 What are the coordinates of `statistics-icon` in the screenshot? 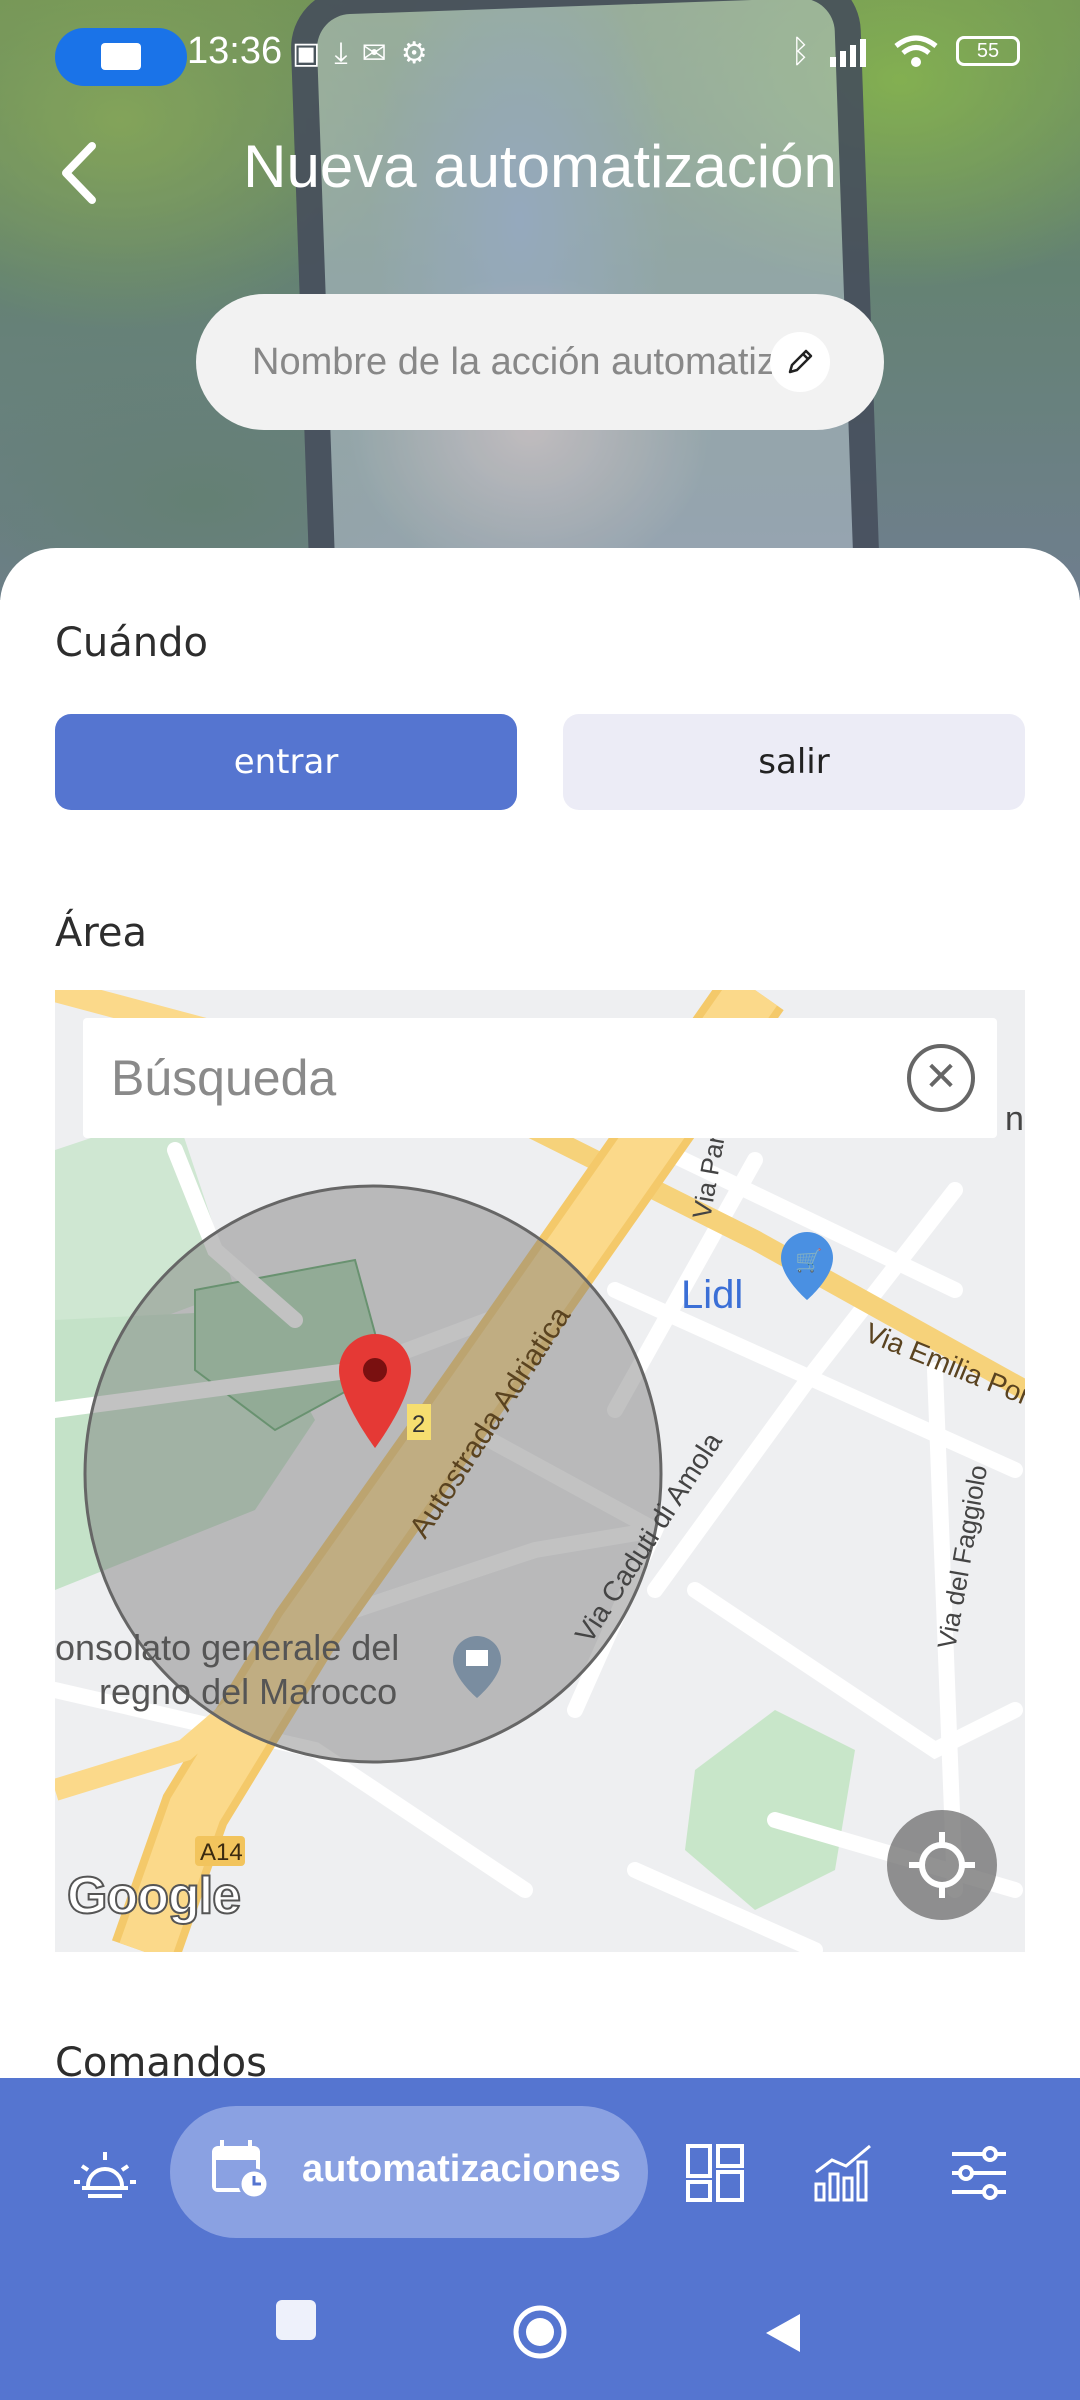 It's located at (845, 2173).